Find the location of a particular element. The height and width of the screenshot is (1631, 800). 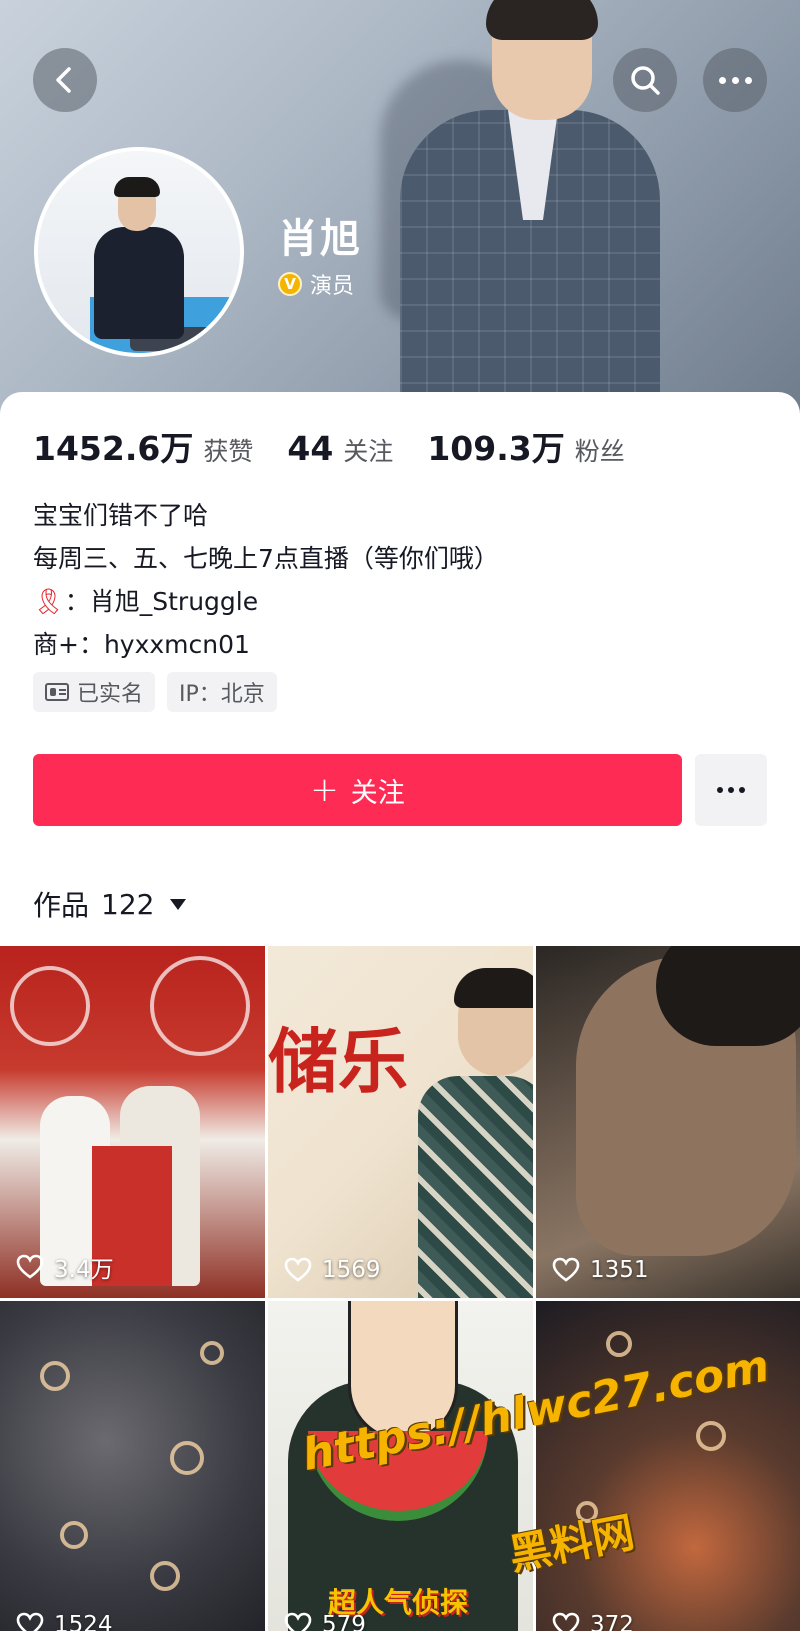

works-tab: 作品 122 is located at coordinates (110, 904).